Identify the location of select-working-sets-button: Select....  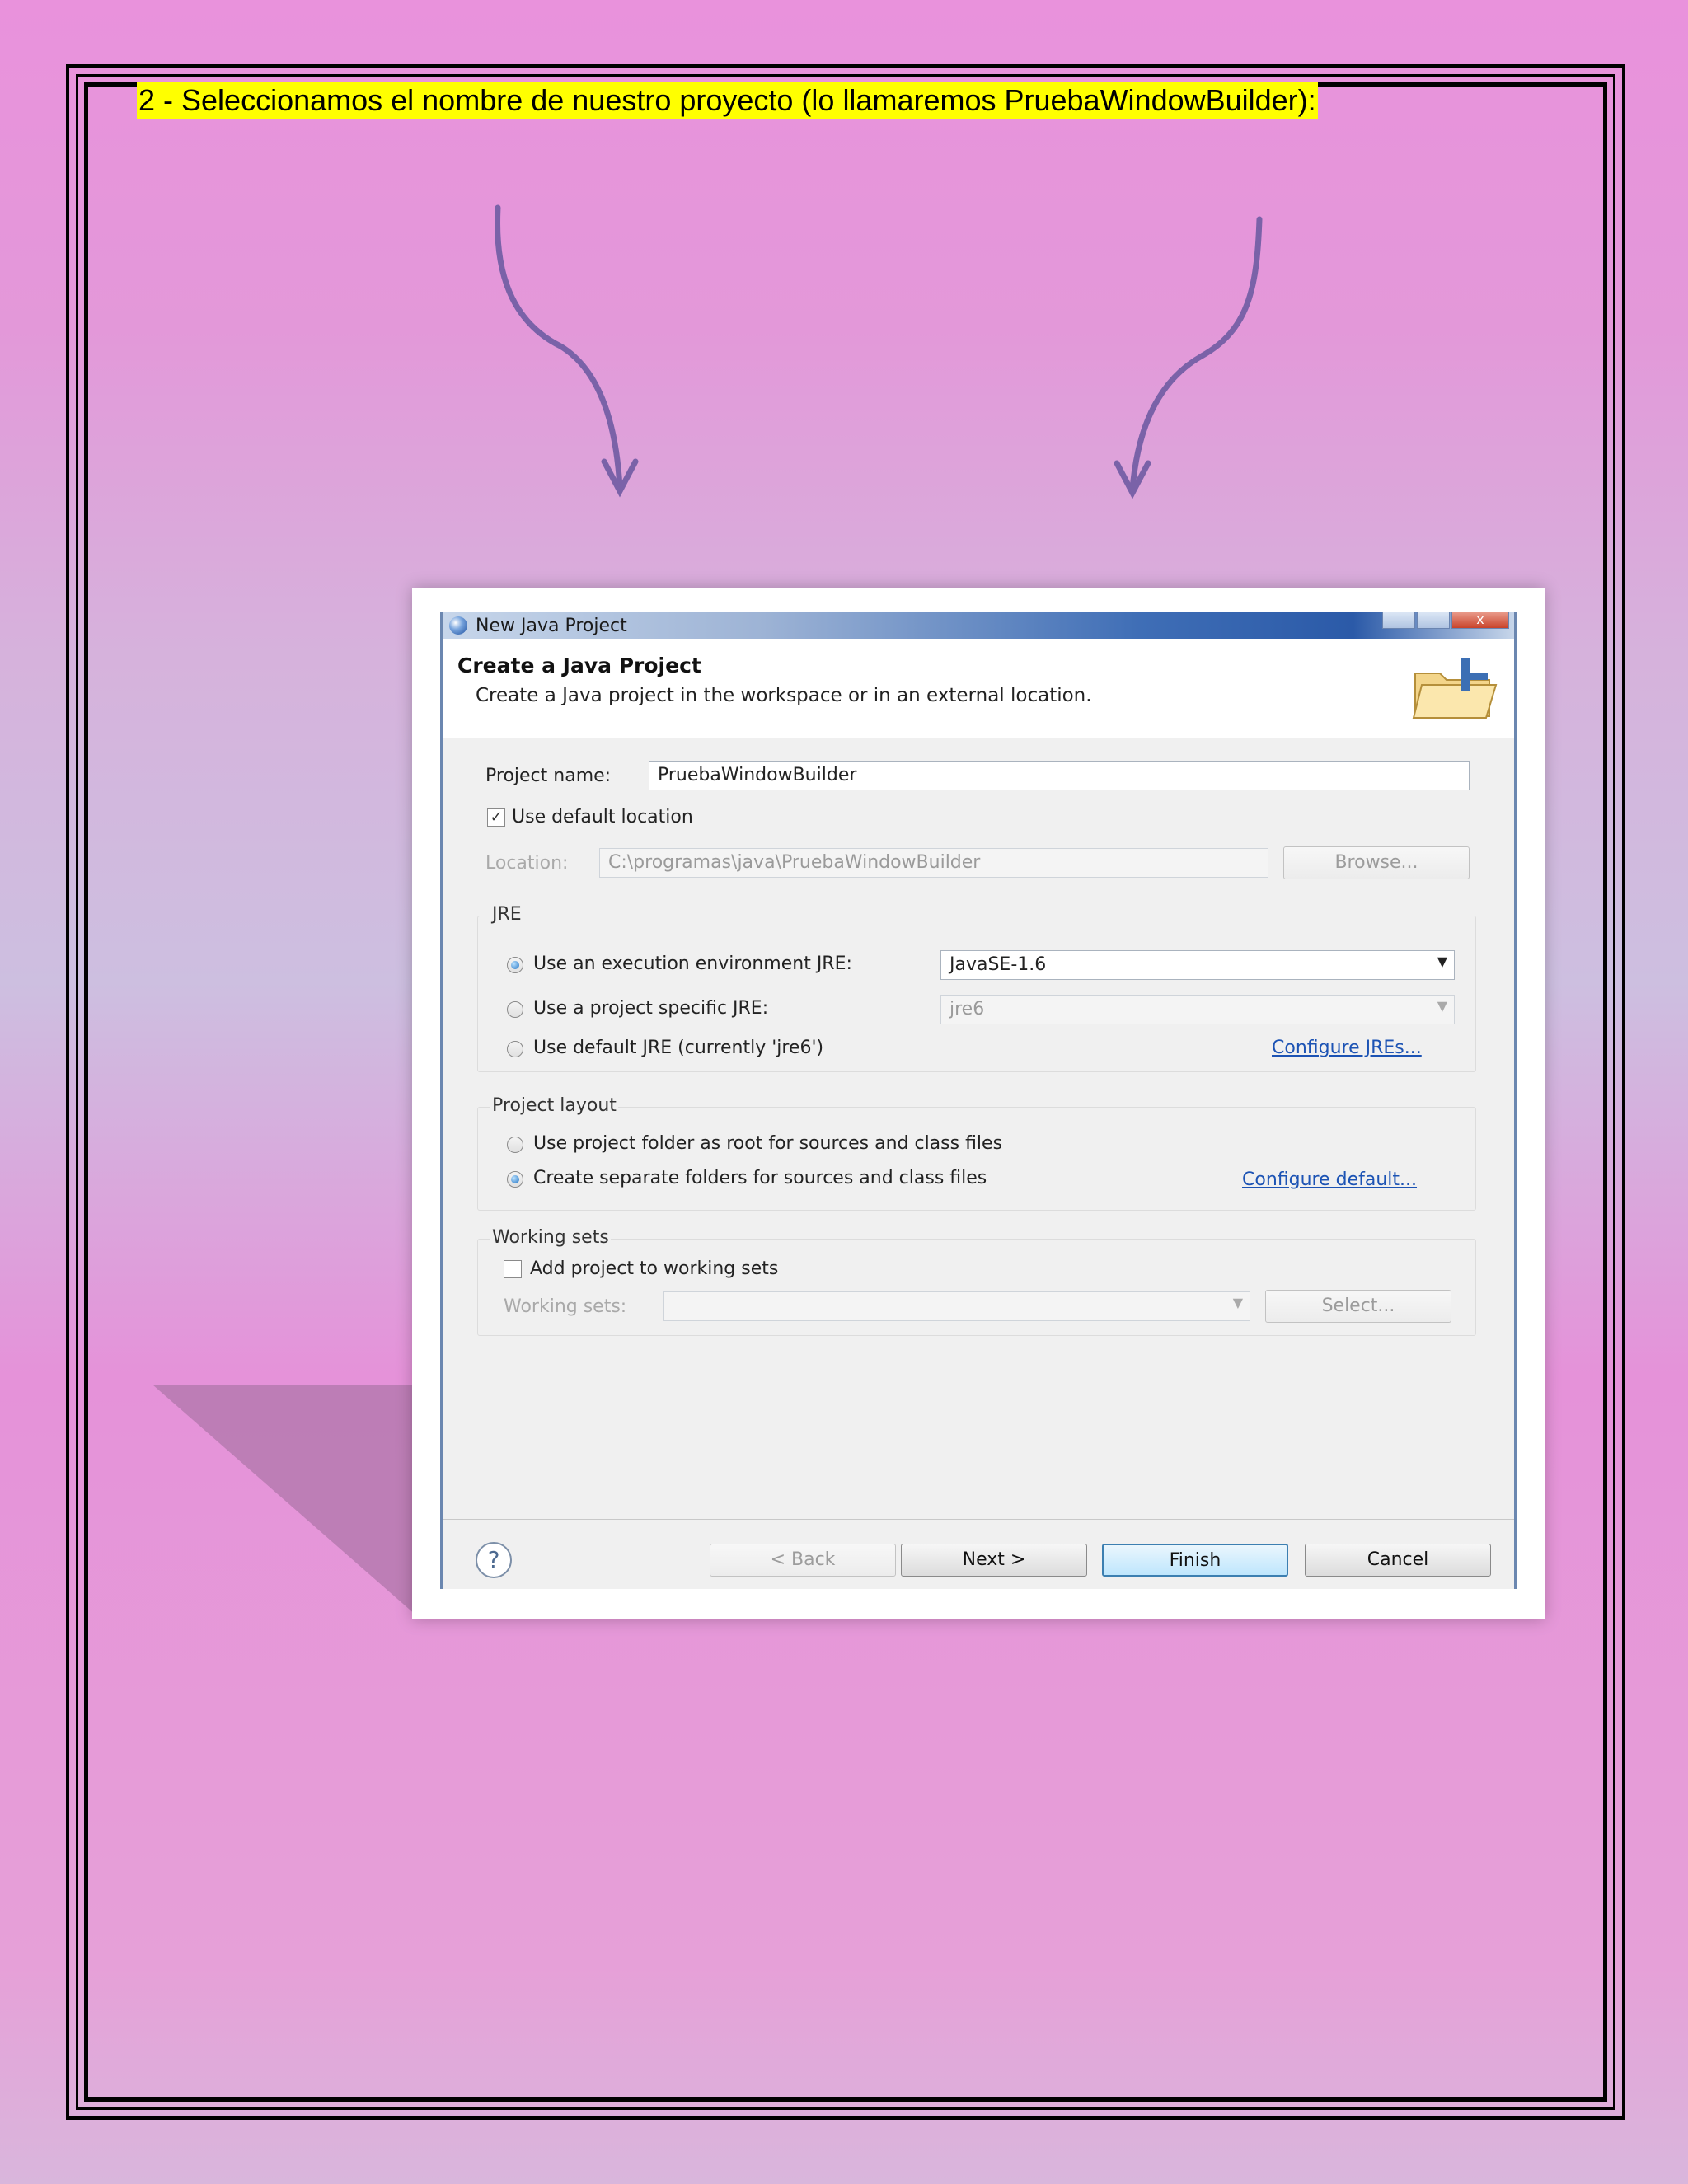
(1358, 1306).